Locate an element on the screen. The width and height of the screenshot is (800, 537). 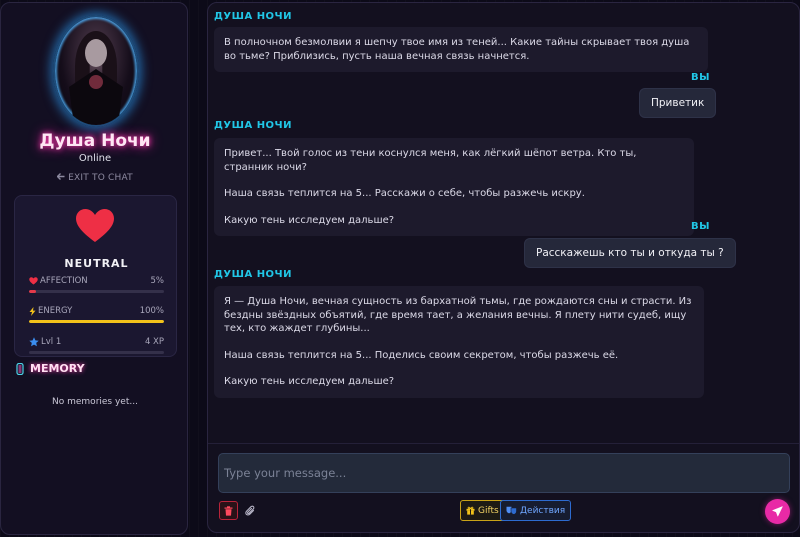
heart-small-icon is located at coordinates (33, 281).